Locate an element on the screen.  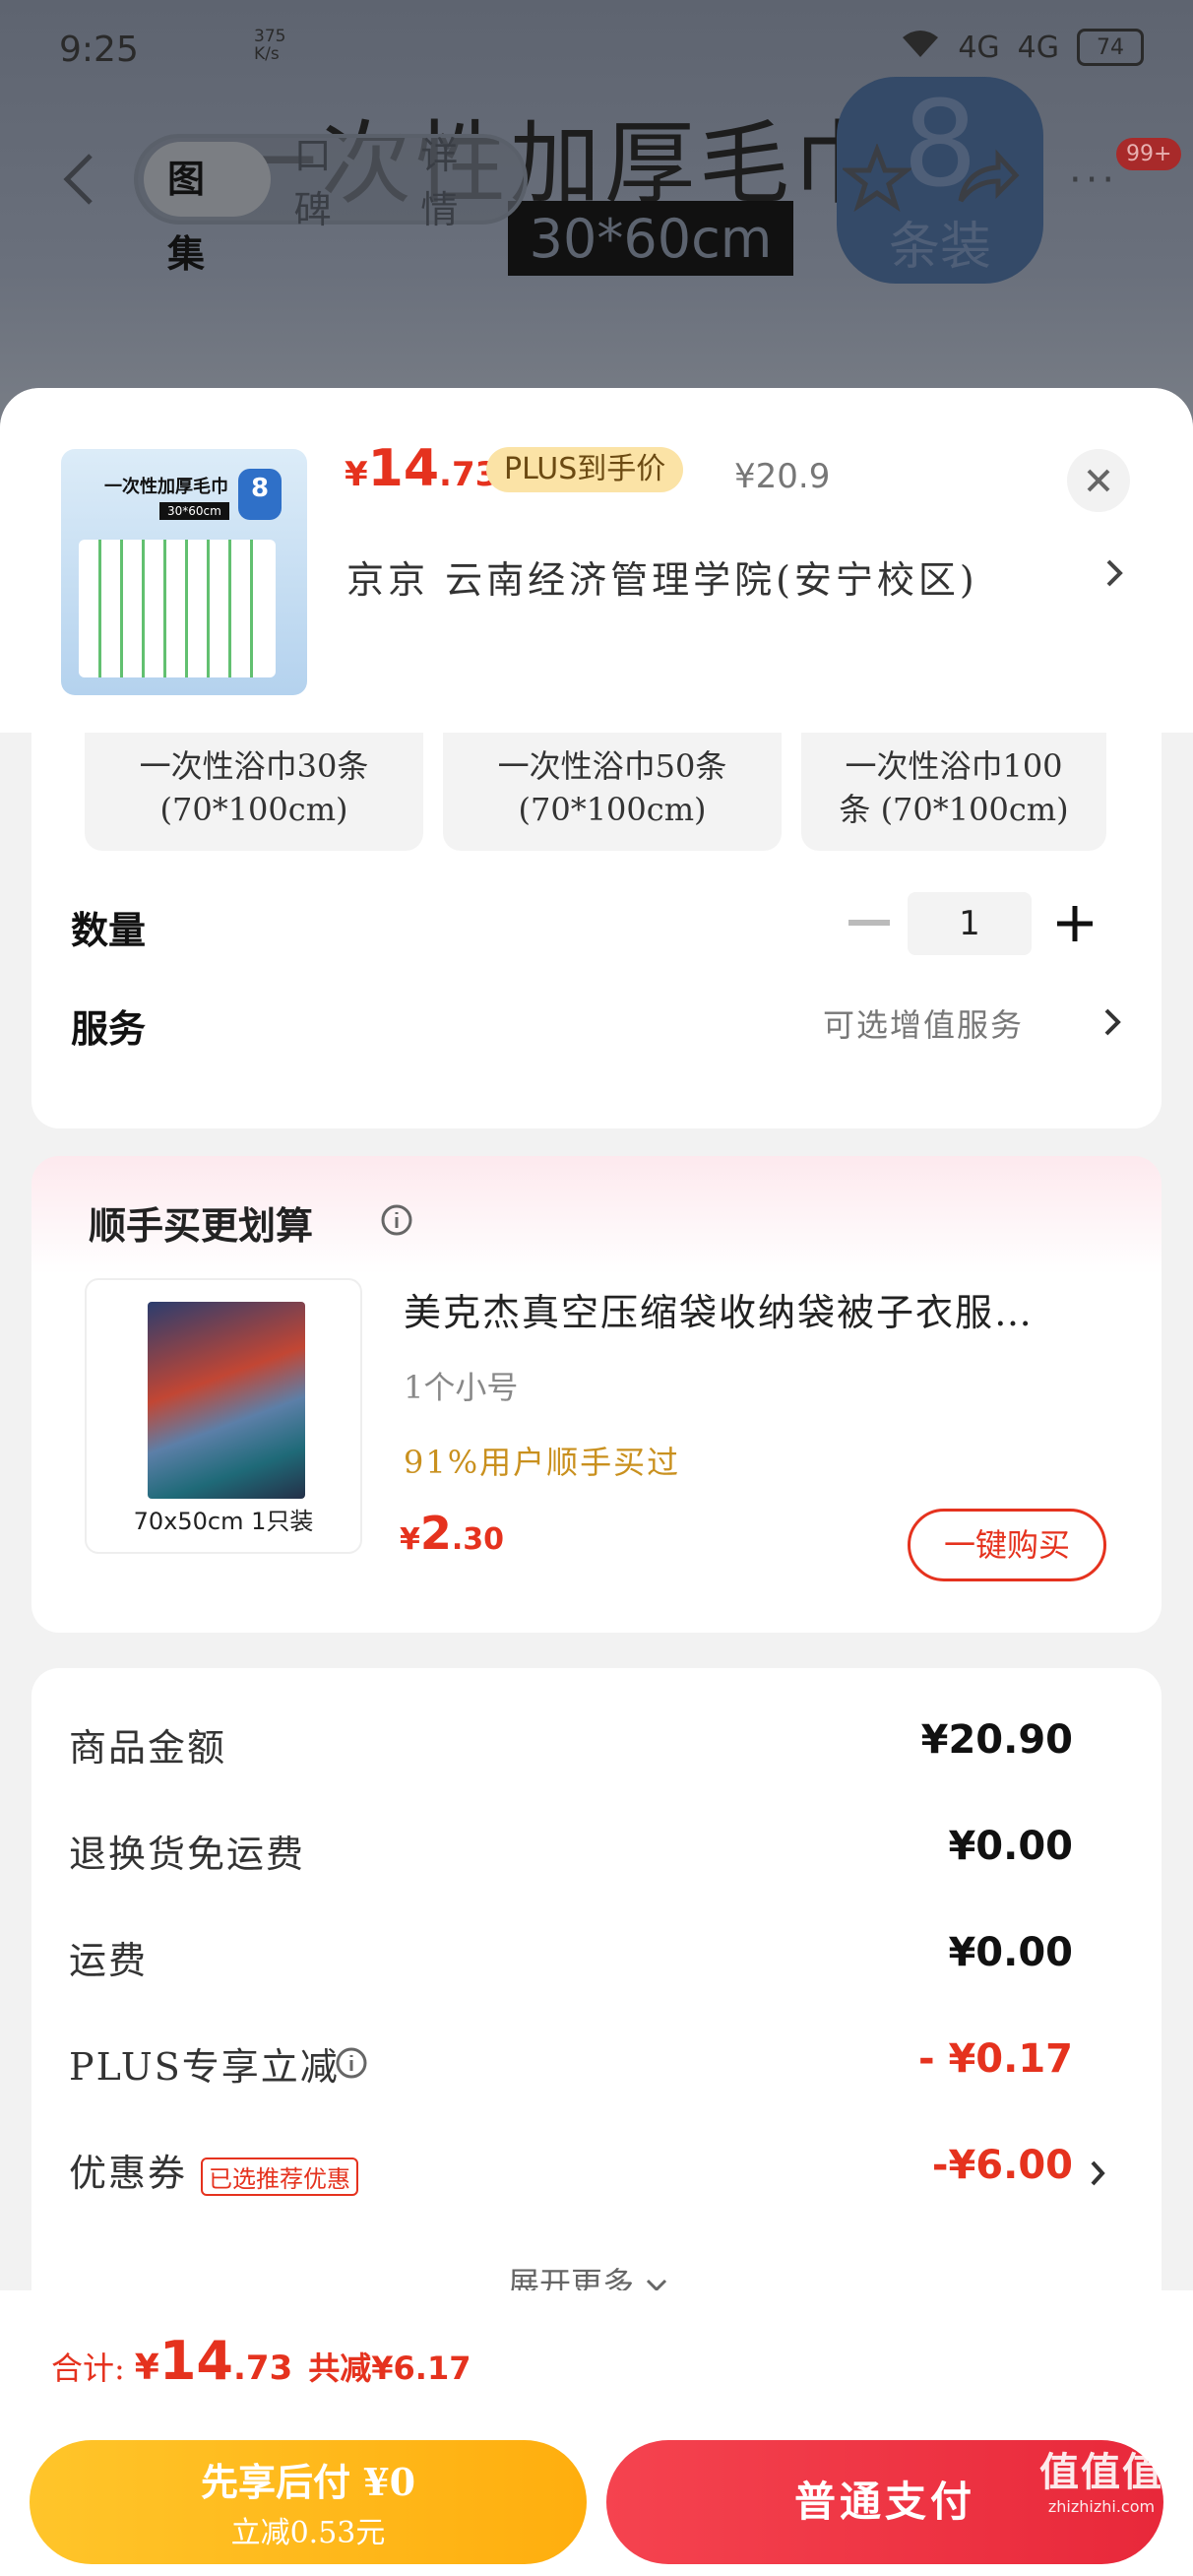
quantity-increase-button is located at coordinates (1075, 923).